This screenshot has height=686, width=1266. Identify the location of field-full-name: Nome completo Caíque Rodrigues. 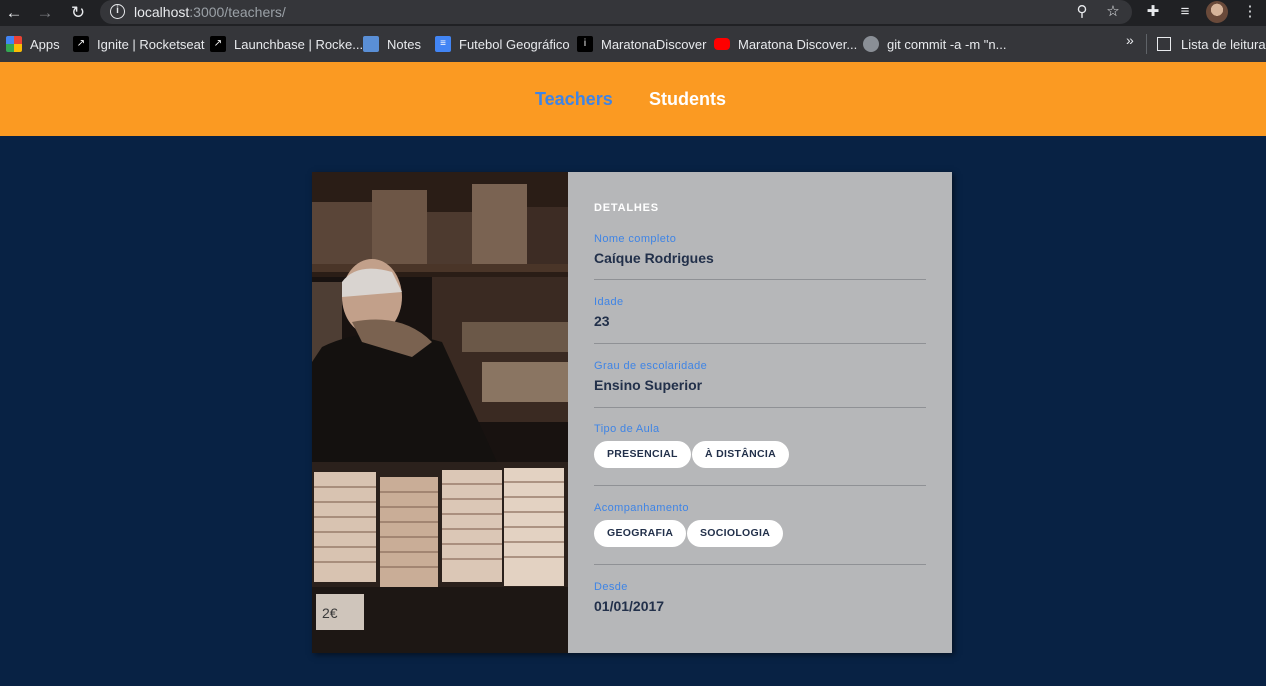
(760, 256).